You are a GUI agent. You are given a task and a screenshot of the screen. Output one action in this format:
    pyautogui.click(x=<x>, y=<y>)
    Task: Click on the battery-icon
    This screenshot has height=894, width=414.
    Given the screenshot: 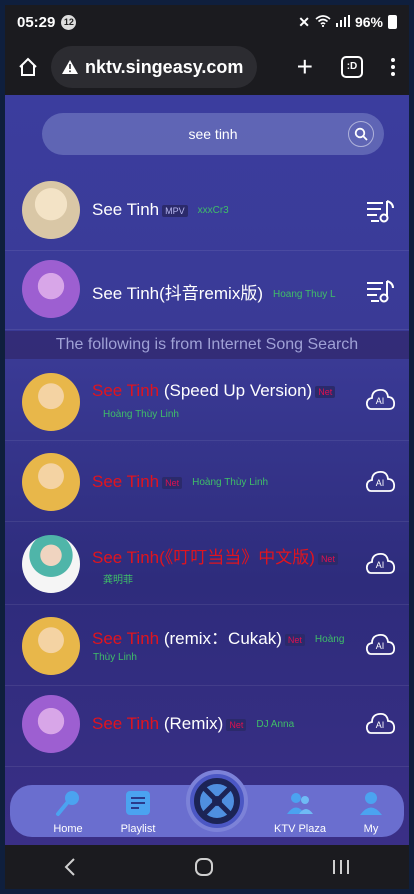 What is the action you would take?
    pyautogui.click(x=392, y=22)
    